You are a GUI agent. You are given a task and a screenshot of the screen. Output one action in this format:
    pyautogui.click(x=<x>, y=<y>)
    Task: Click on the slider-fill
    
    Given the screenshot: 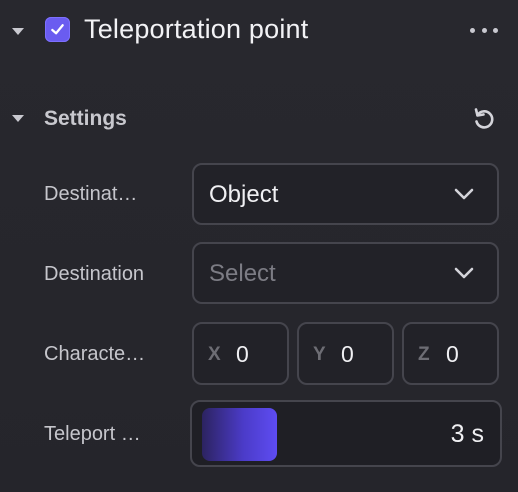 What is the action you would take?
    pyautogui.click(x=239, y=434)
    